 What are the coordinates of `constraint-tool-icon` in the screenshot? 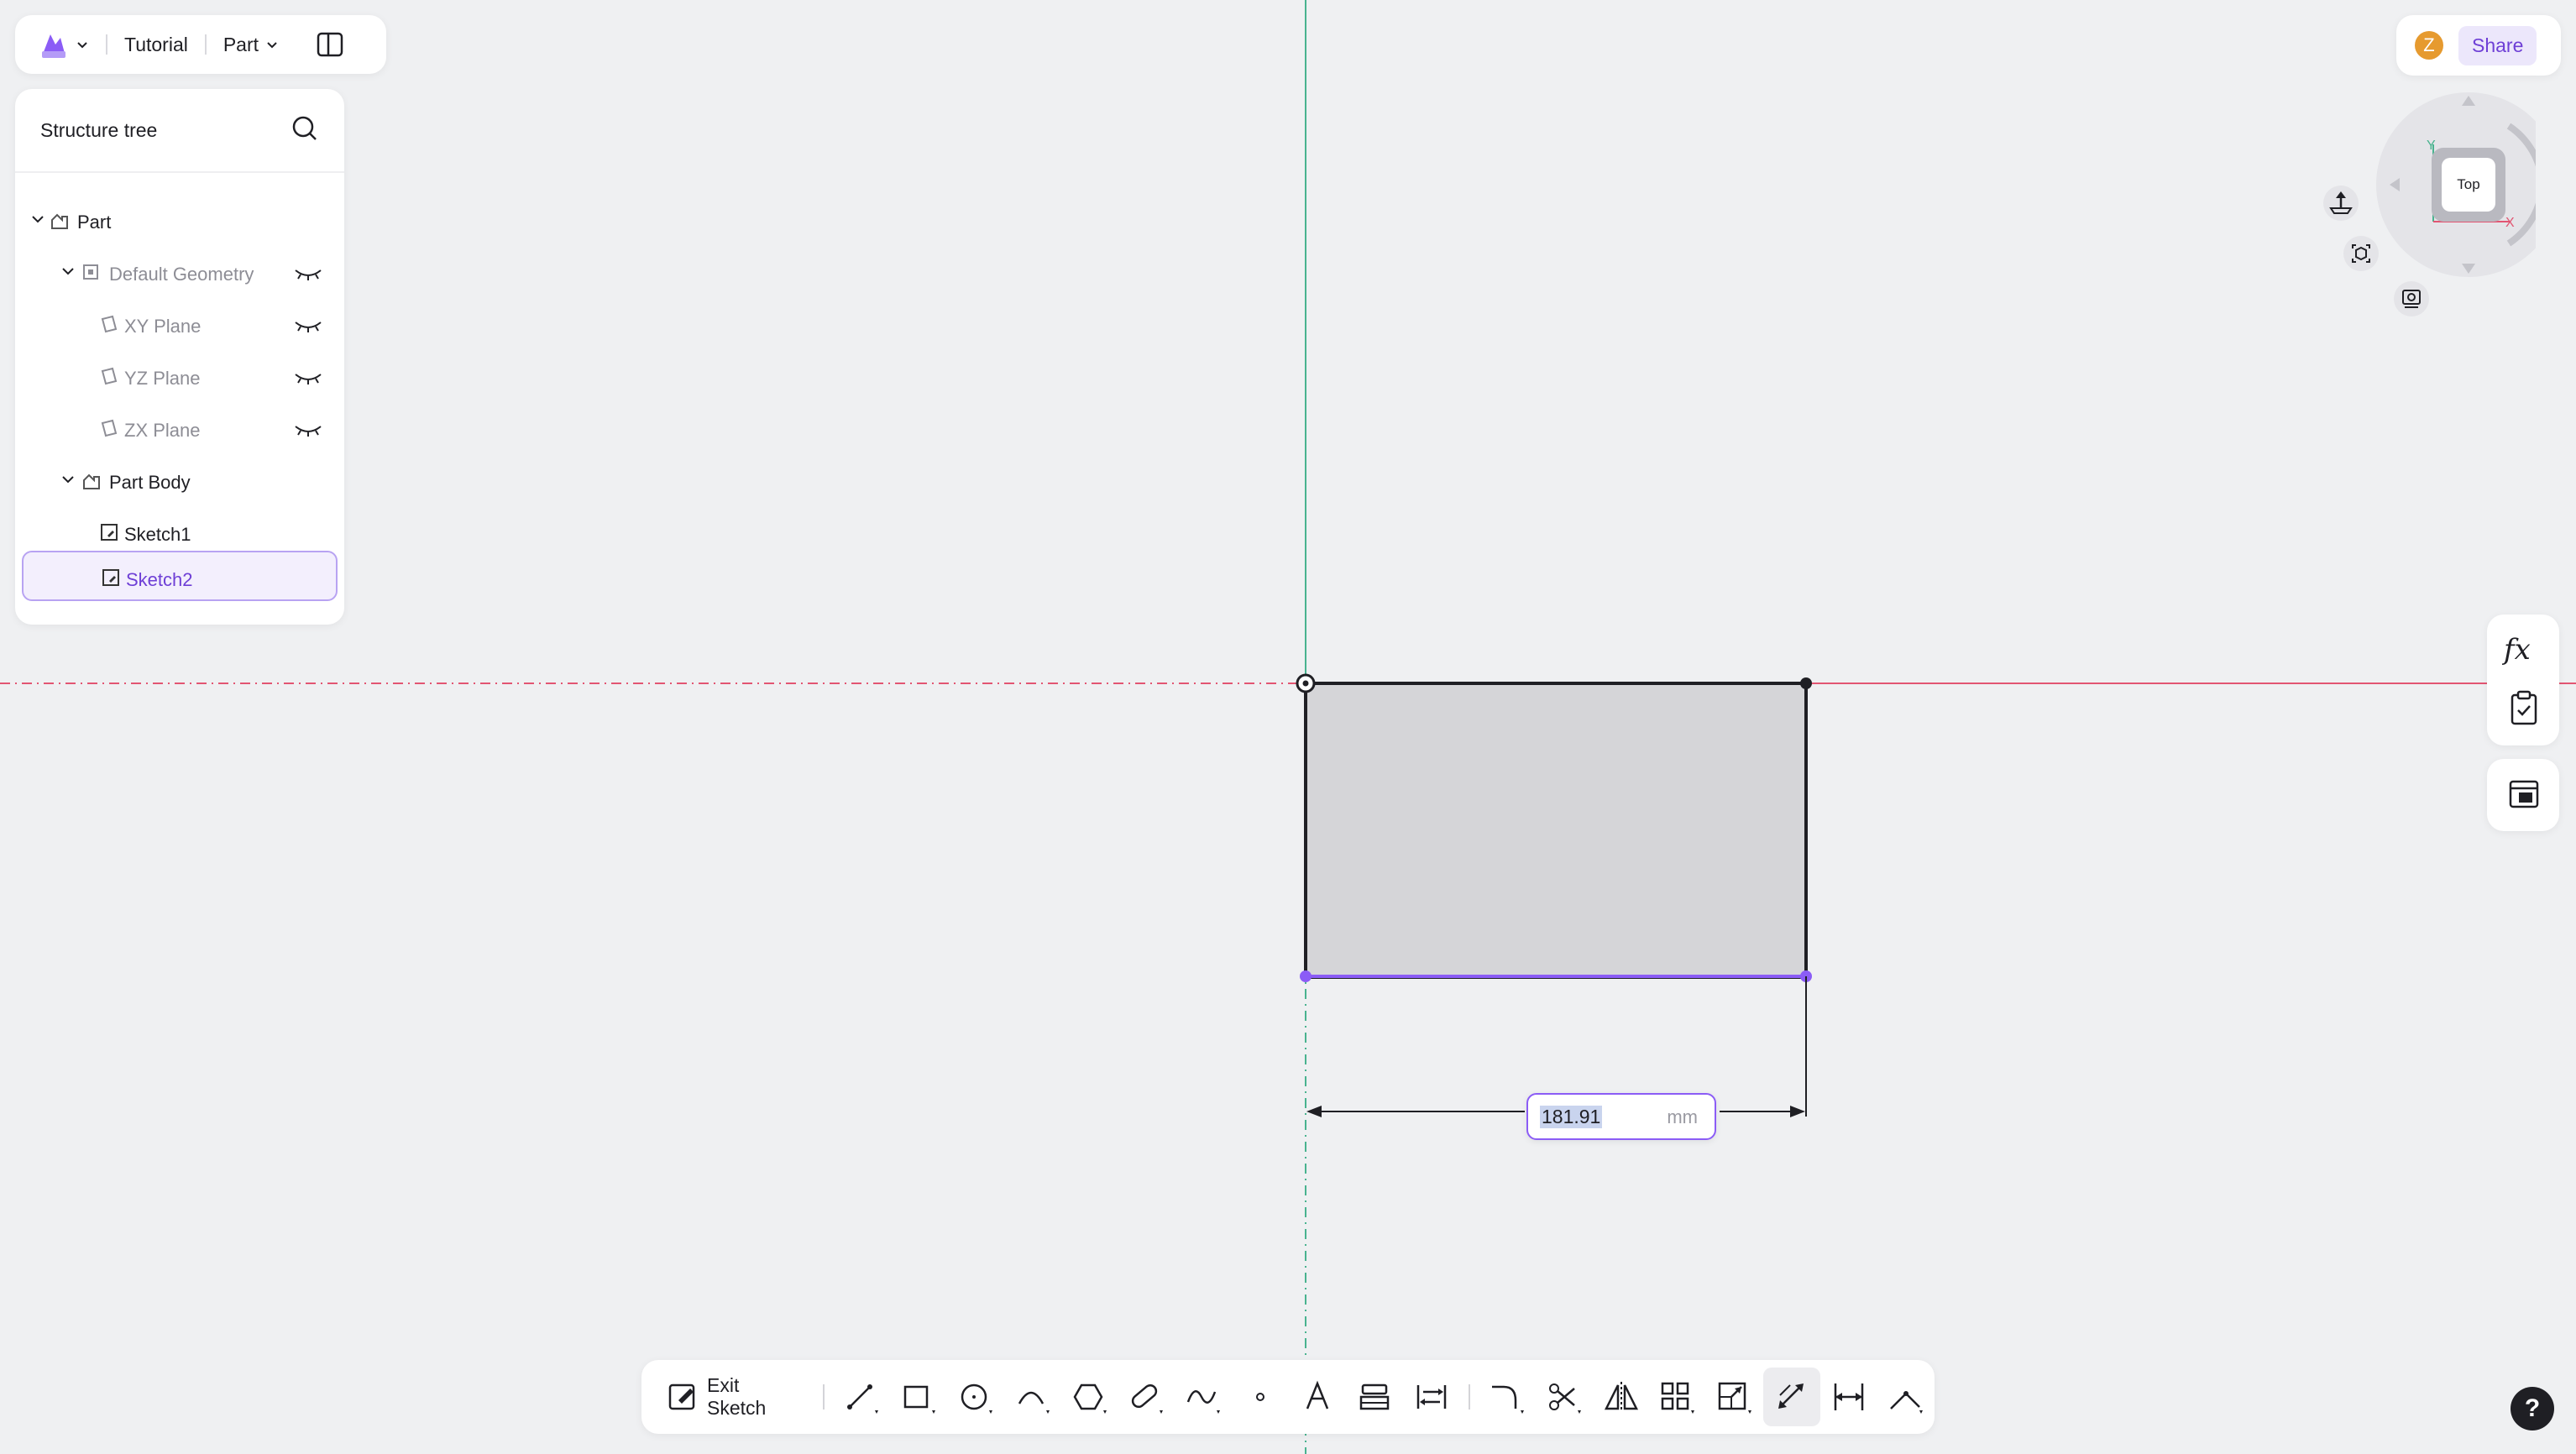 It's located at (1849, 1397).